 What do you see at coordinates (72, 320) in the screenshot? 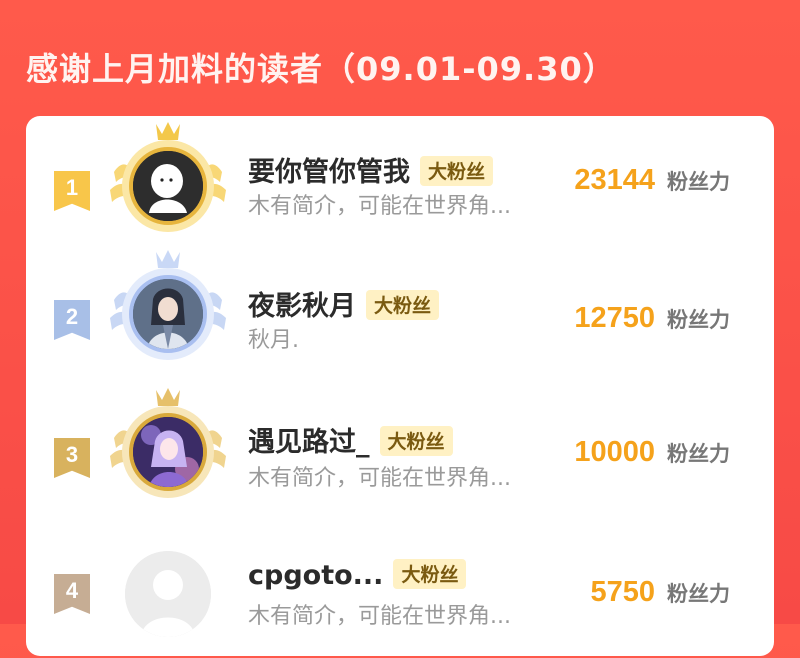
I see `rank-badge: 2` at bounding box center [72, 320].